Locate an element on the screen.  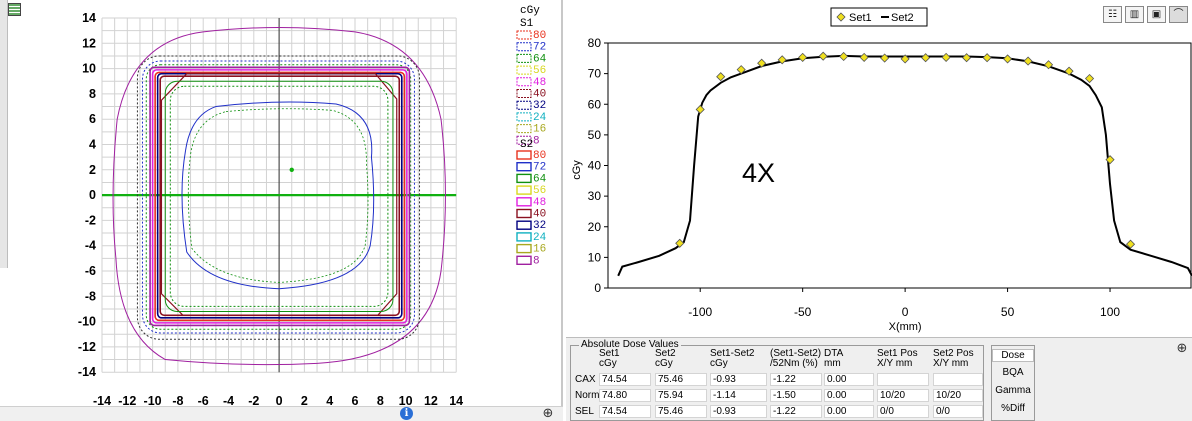
legend-level-s2: 80 is located at coordinates (539, 156).